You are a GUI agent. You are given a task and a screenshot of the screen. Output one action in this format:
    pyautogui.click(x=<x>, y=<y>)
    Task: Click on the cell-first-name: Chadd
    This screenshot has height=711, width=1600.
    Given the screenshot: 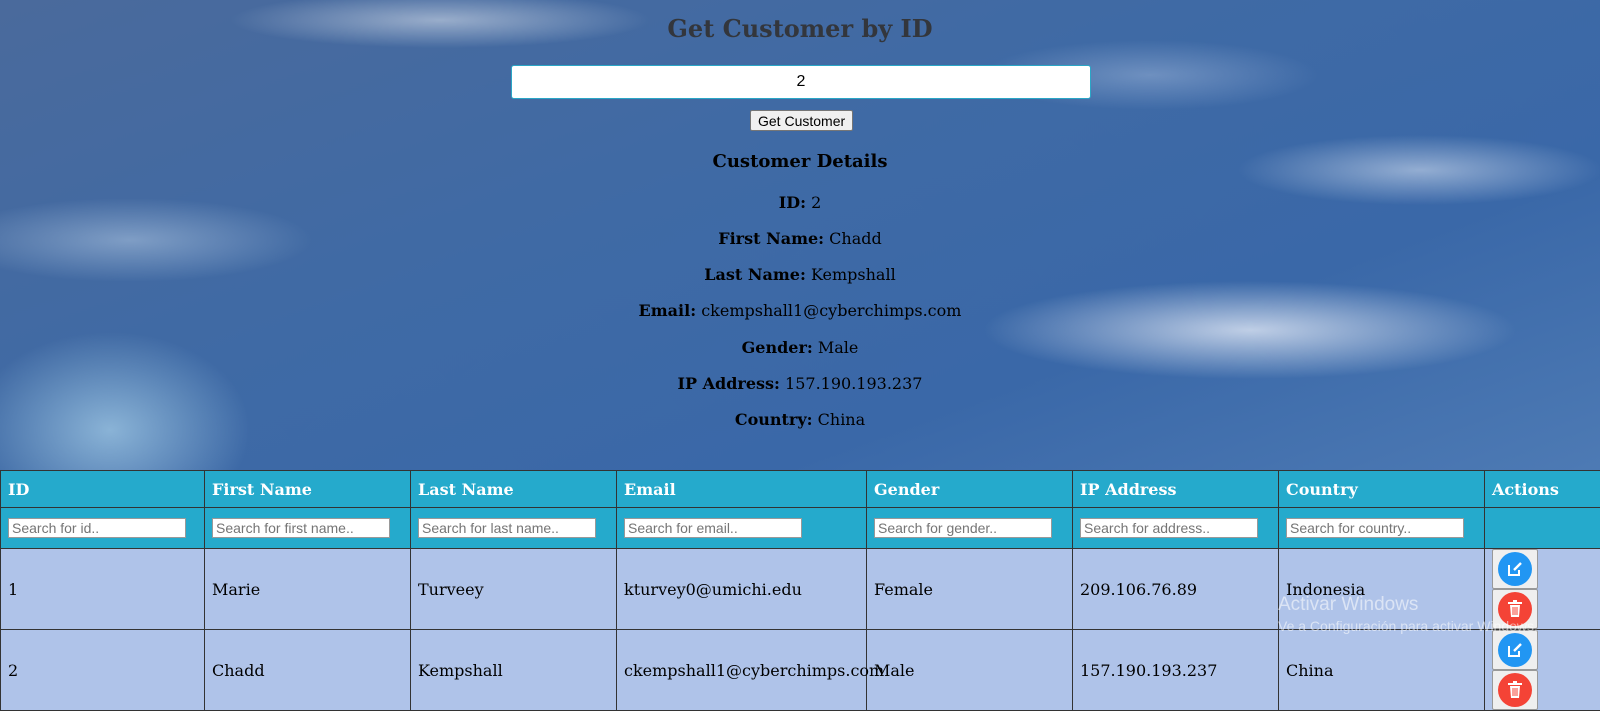 What is the action you would take?
    pyautogui.click(x=308, y=670)
    